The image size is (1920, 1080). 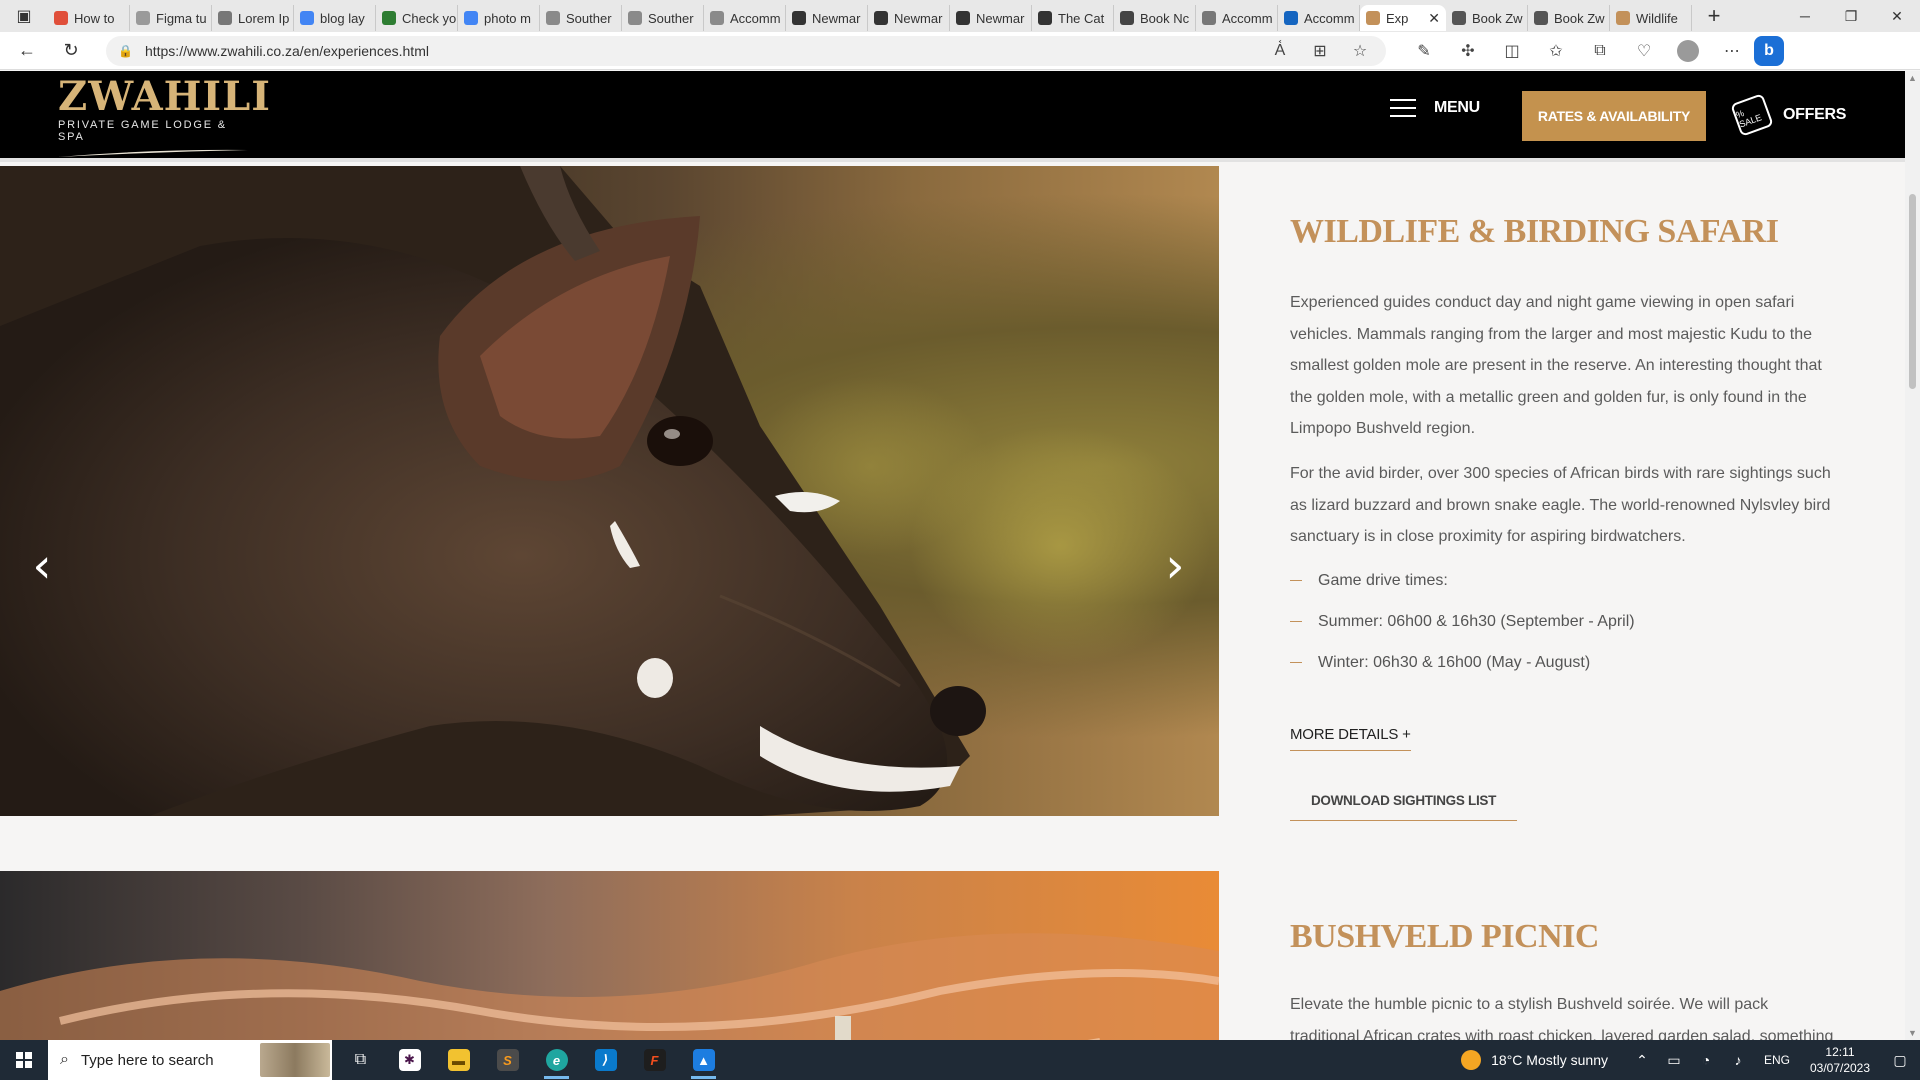 What do you see at coordinates (654, 1060) in the screenshot?
I see `figma-icon: F` at bounding box center [654, 1060].